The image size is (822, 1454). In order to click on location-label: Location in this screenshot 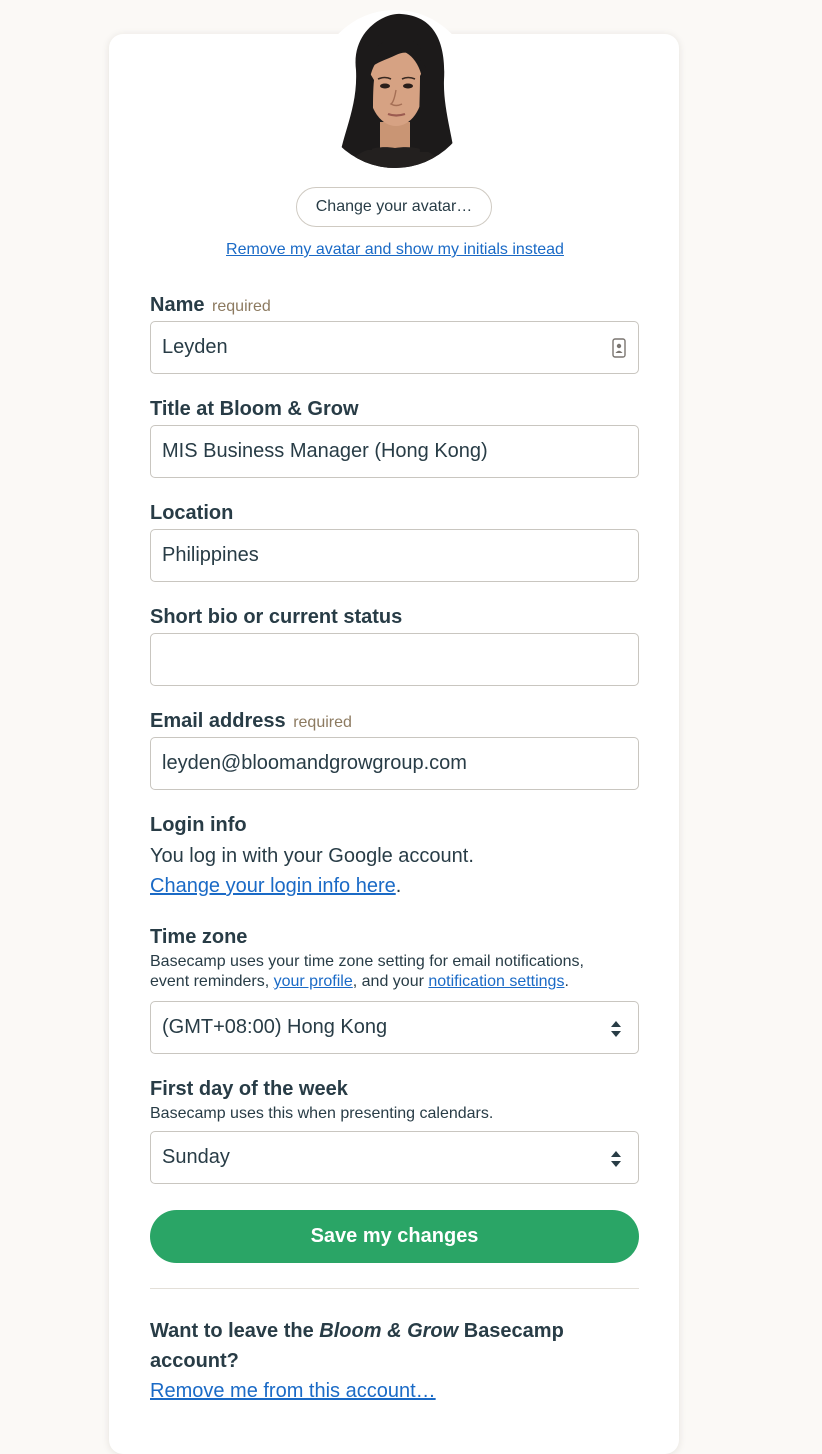, I will do `click(192, 513)`.